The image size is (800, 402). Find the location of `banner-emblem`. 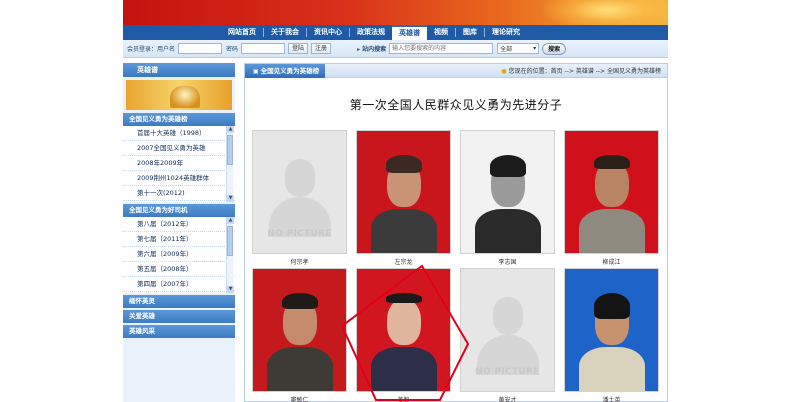

banner-emblem is located at coordinates (605, 12).